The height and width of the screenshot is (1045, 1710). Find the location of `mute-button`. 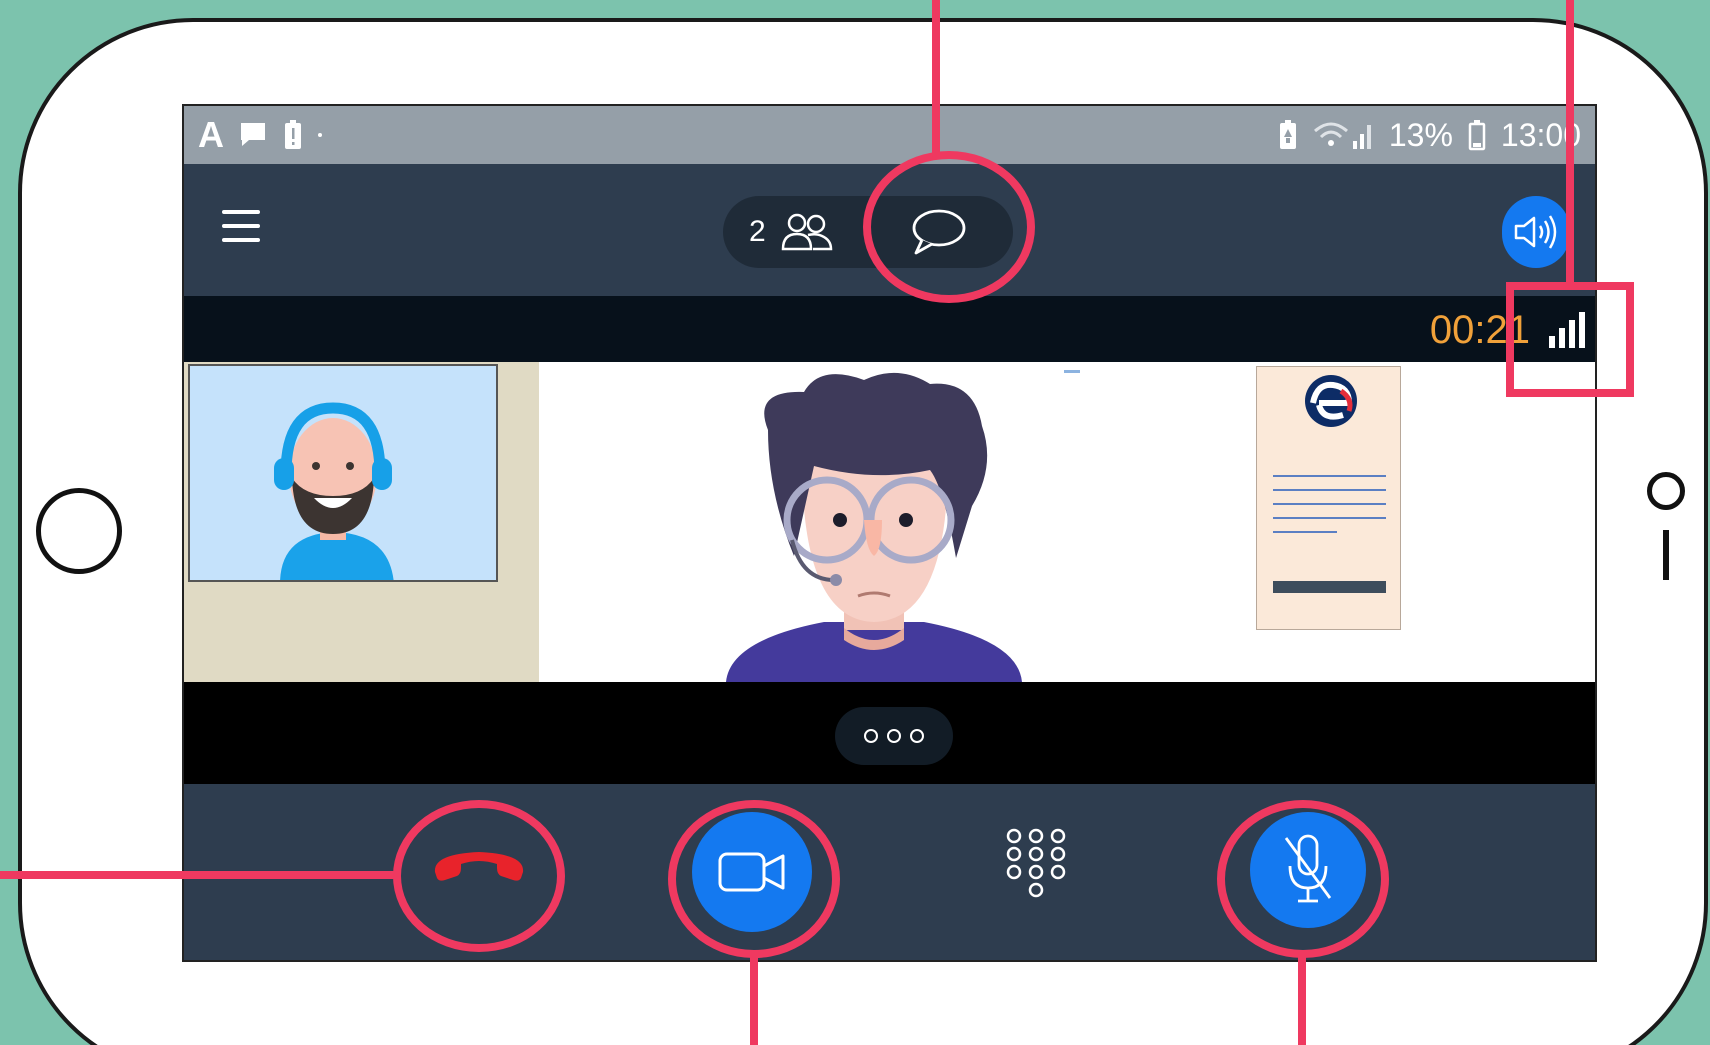

mute-button is located at coordinates (1308, 870).